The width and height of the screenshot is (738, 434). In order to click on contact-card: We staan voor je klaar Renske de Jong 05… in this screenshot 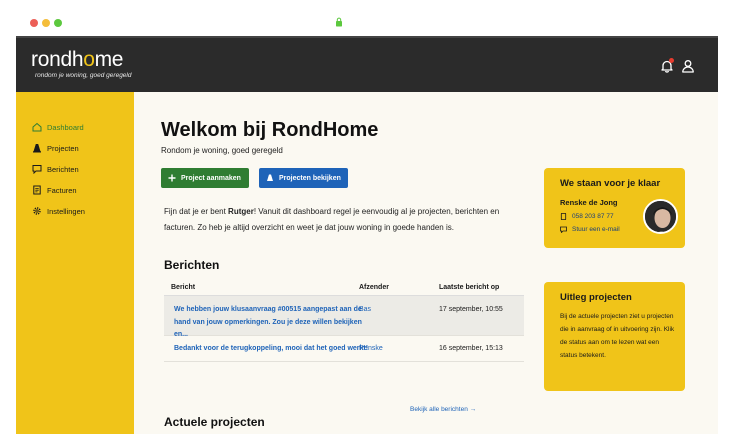, I will do `click(614, 208)`.